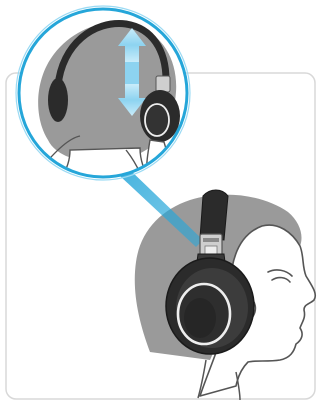  Describe the element at coordinates (200, 318) in the screenshot. I see `earcup-plate-shade` at that location.